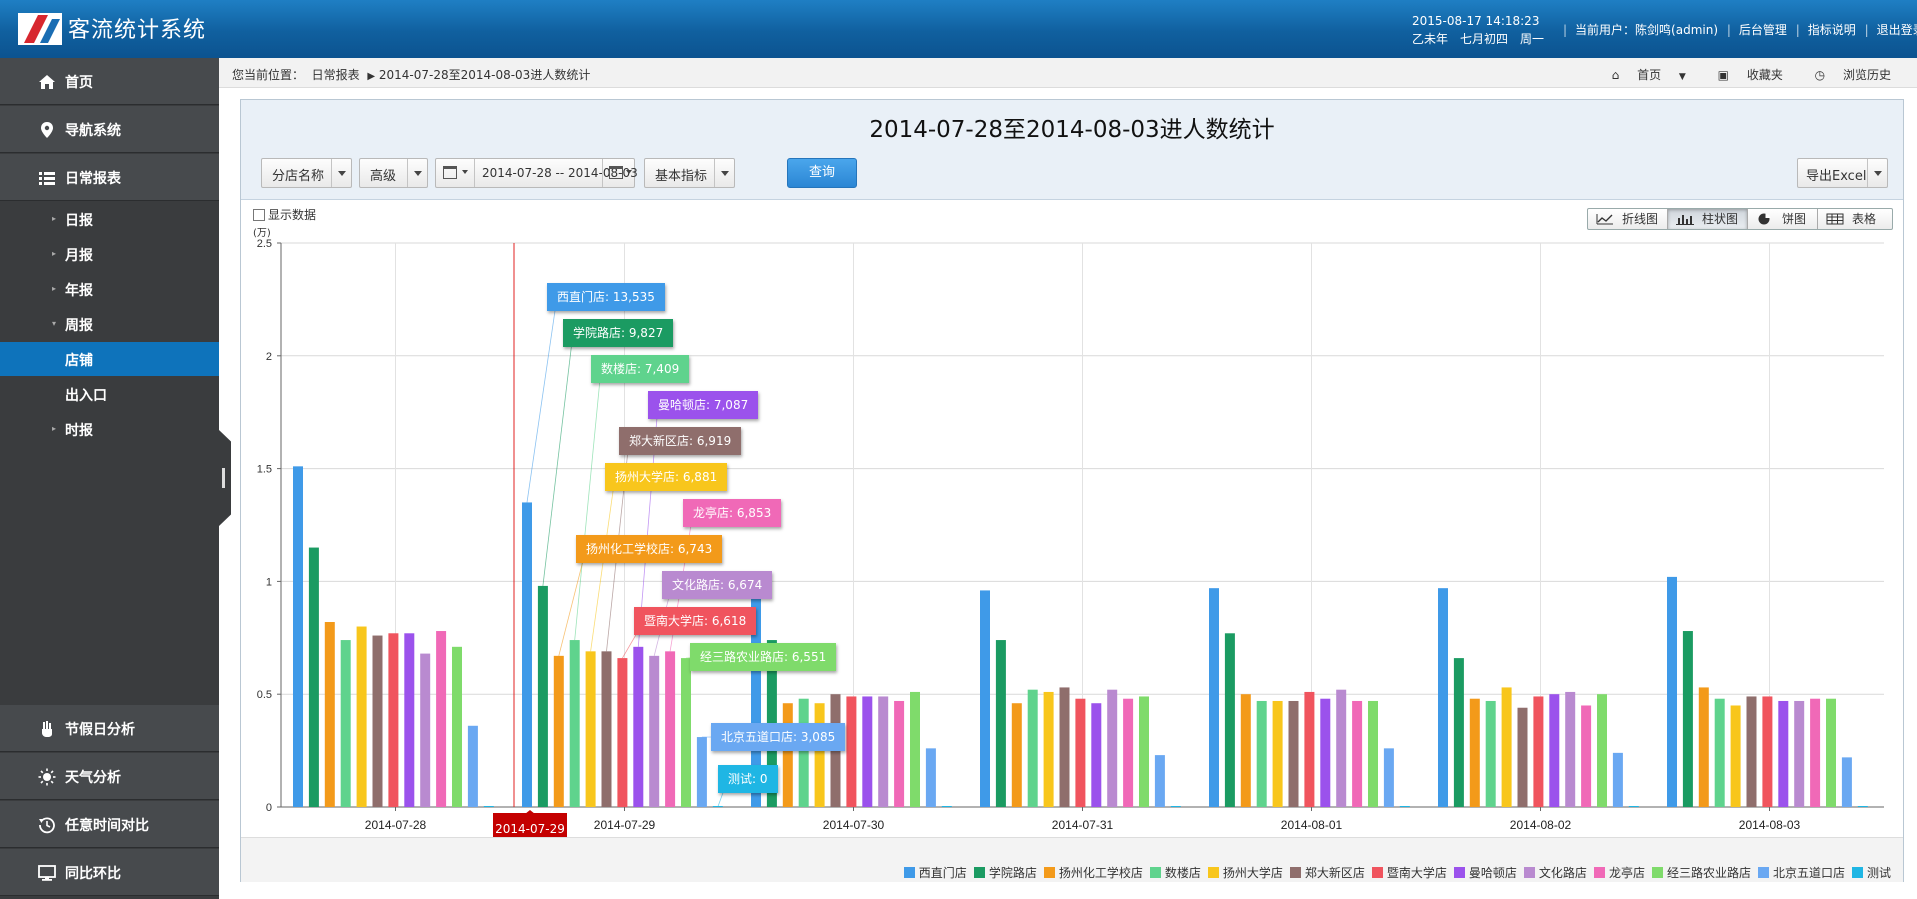  I want to click on legend-item: 经三路农业路店, so click(1701, 872).